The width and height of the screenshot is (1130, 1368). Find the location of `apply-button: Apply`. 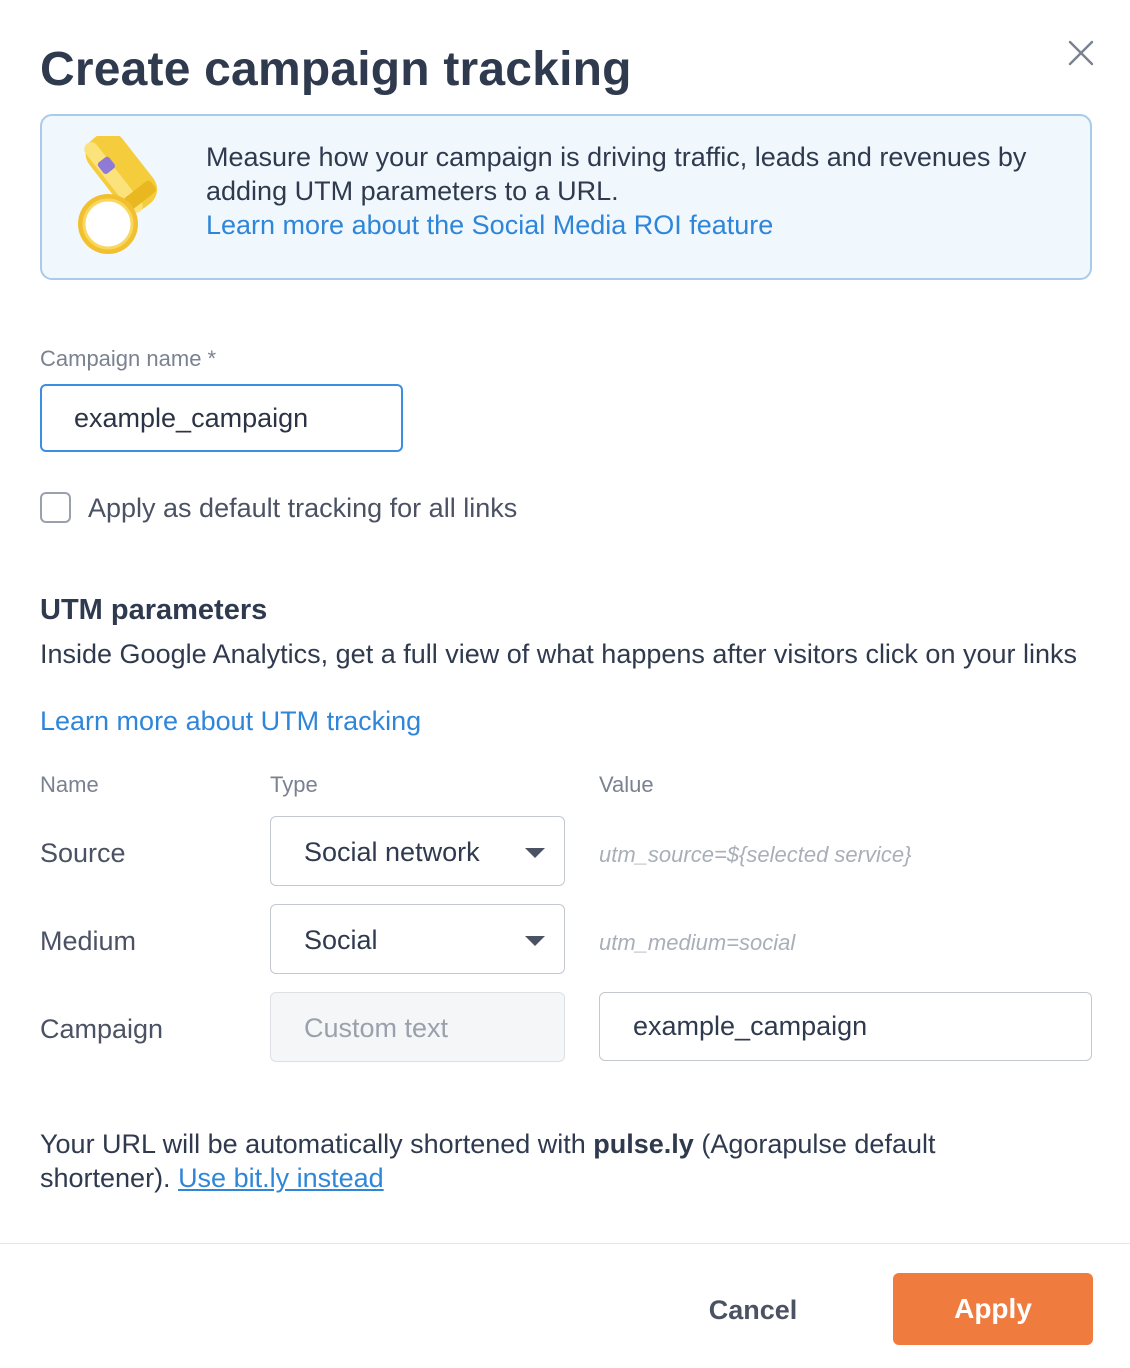

apply-button: Apply is located at coordinates (993, 1309).